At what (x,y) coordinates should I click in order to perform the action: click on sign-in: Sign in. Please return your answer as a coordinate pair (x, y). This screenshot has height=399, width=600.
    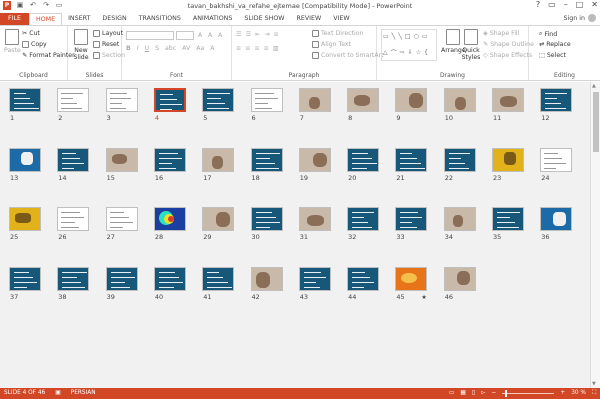
    Looking at the image, I should click on (580, 18).